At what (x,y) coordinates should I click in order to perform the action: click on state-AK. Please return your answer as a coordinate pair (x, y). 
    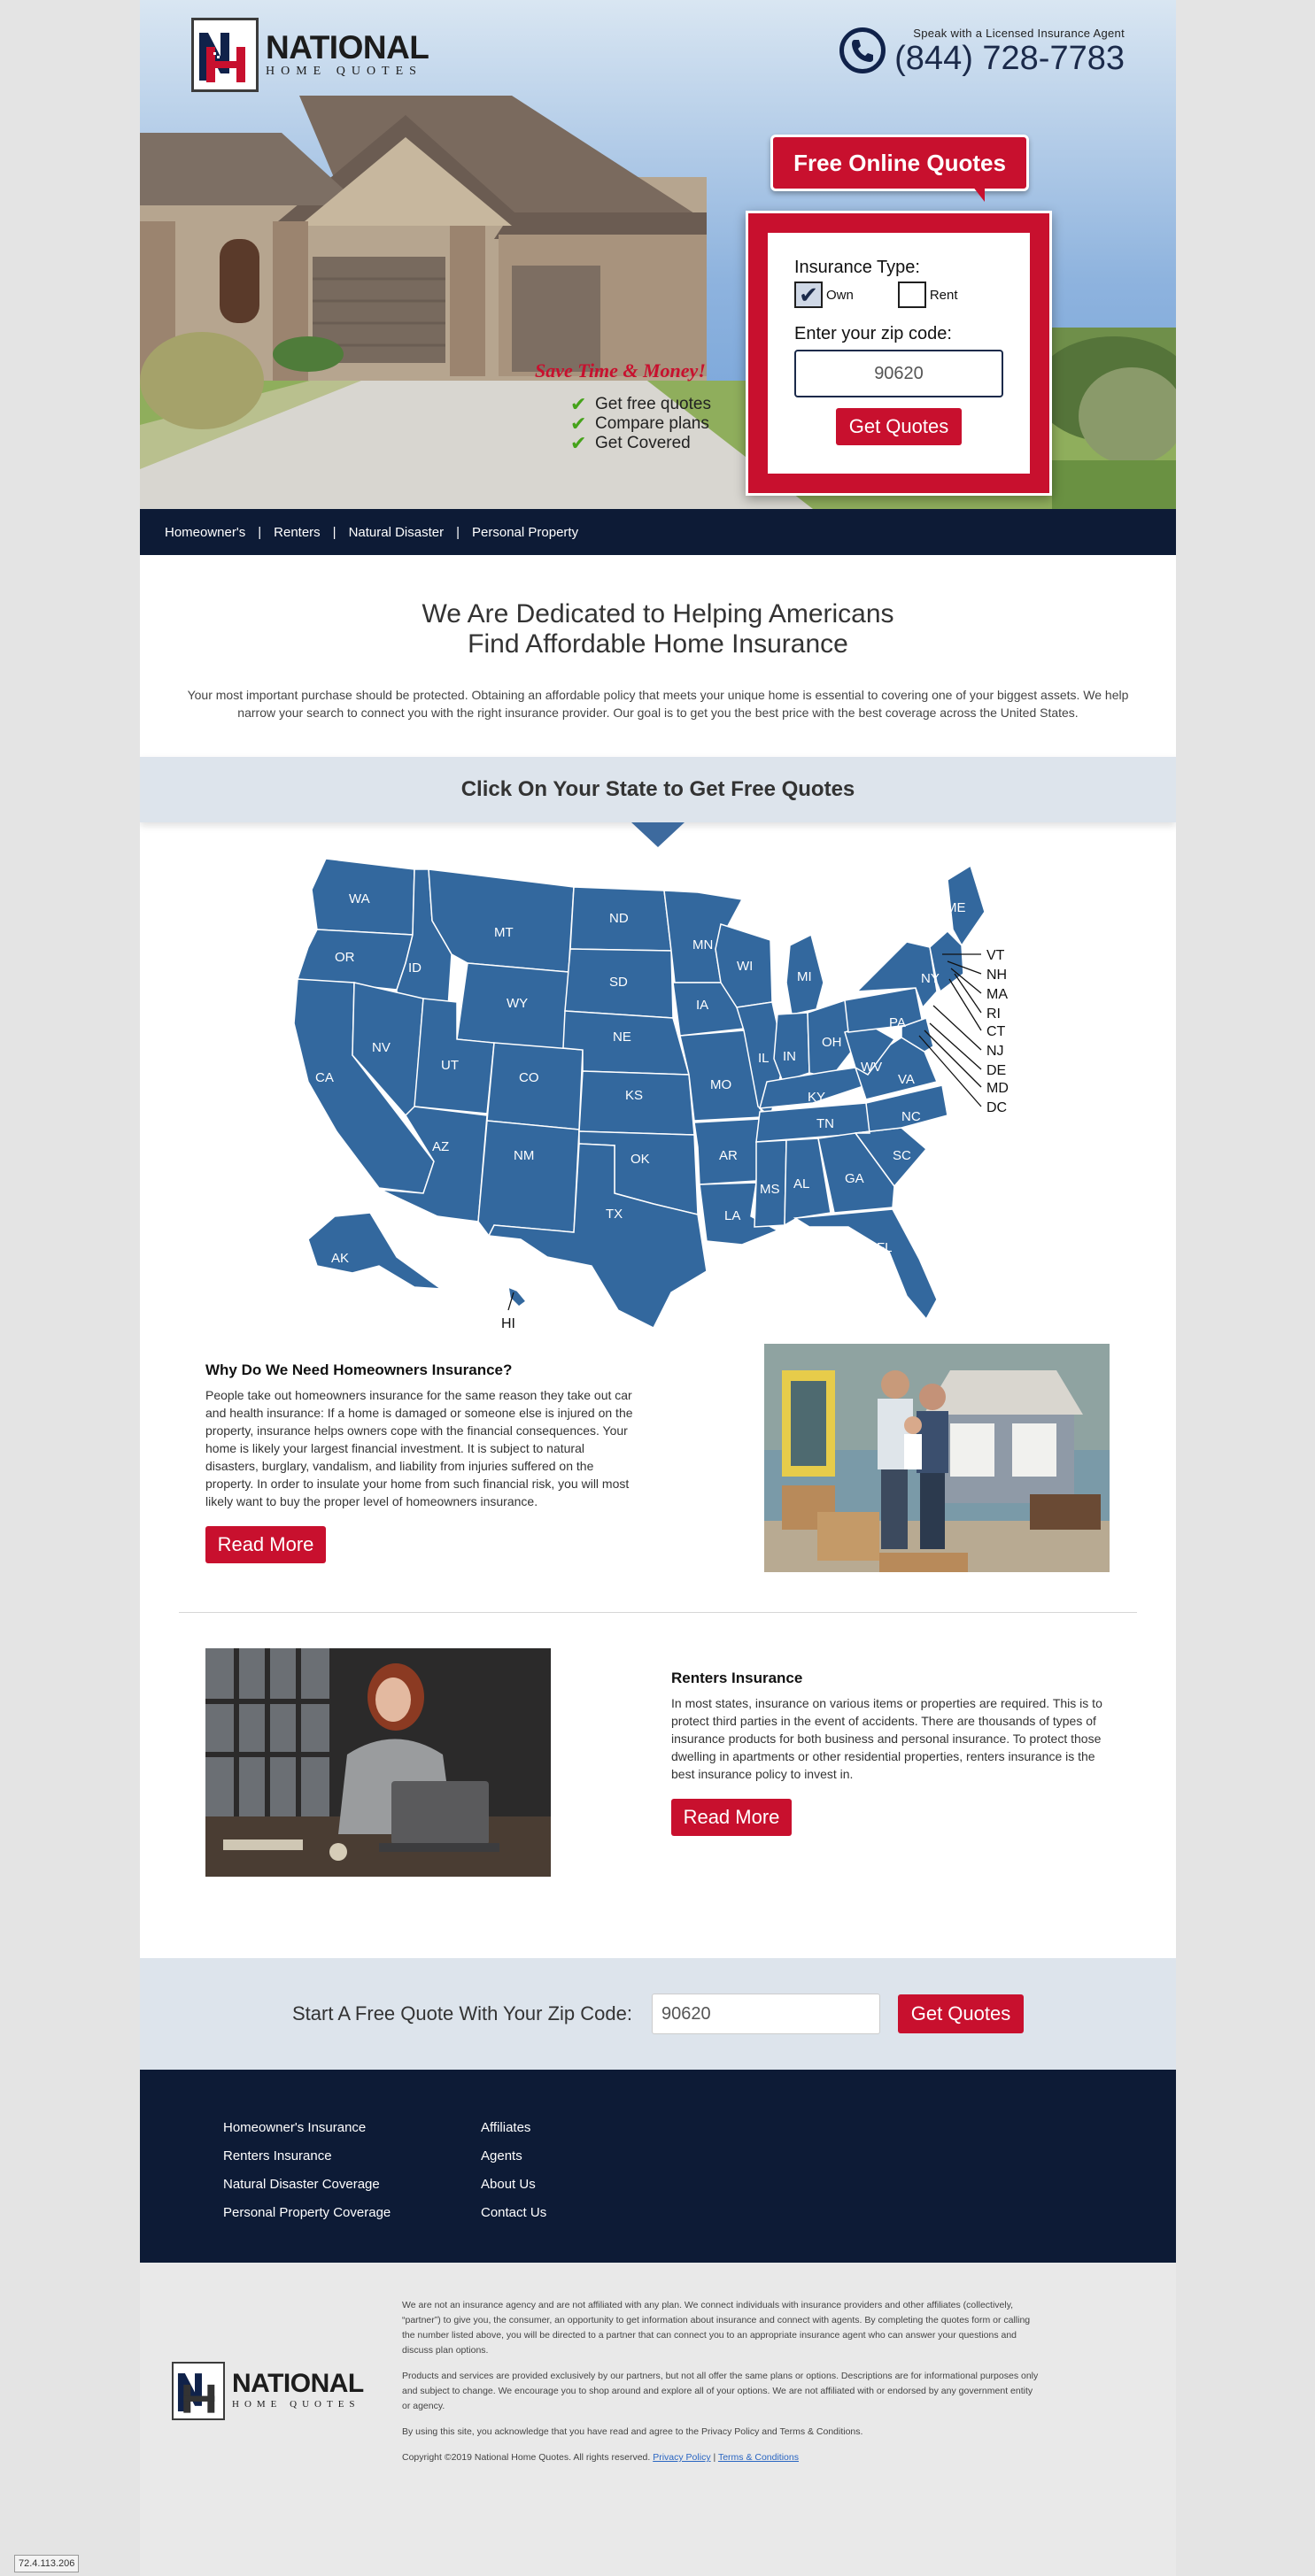
    Looking at the image, I should click on (375, 1251).